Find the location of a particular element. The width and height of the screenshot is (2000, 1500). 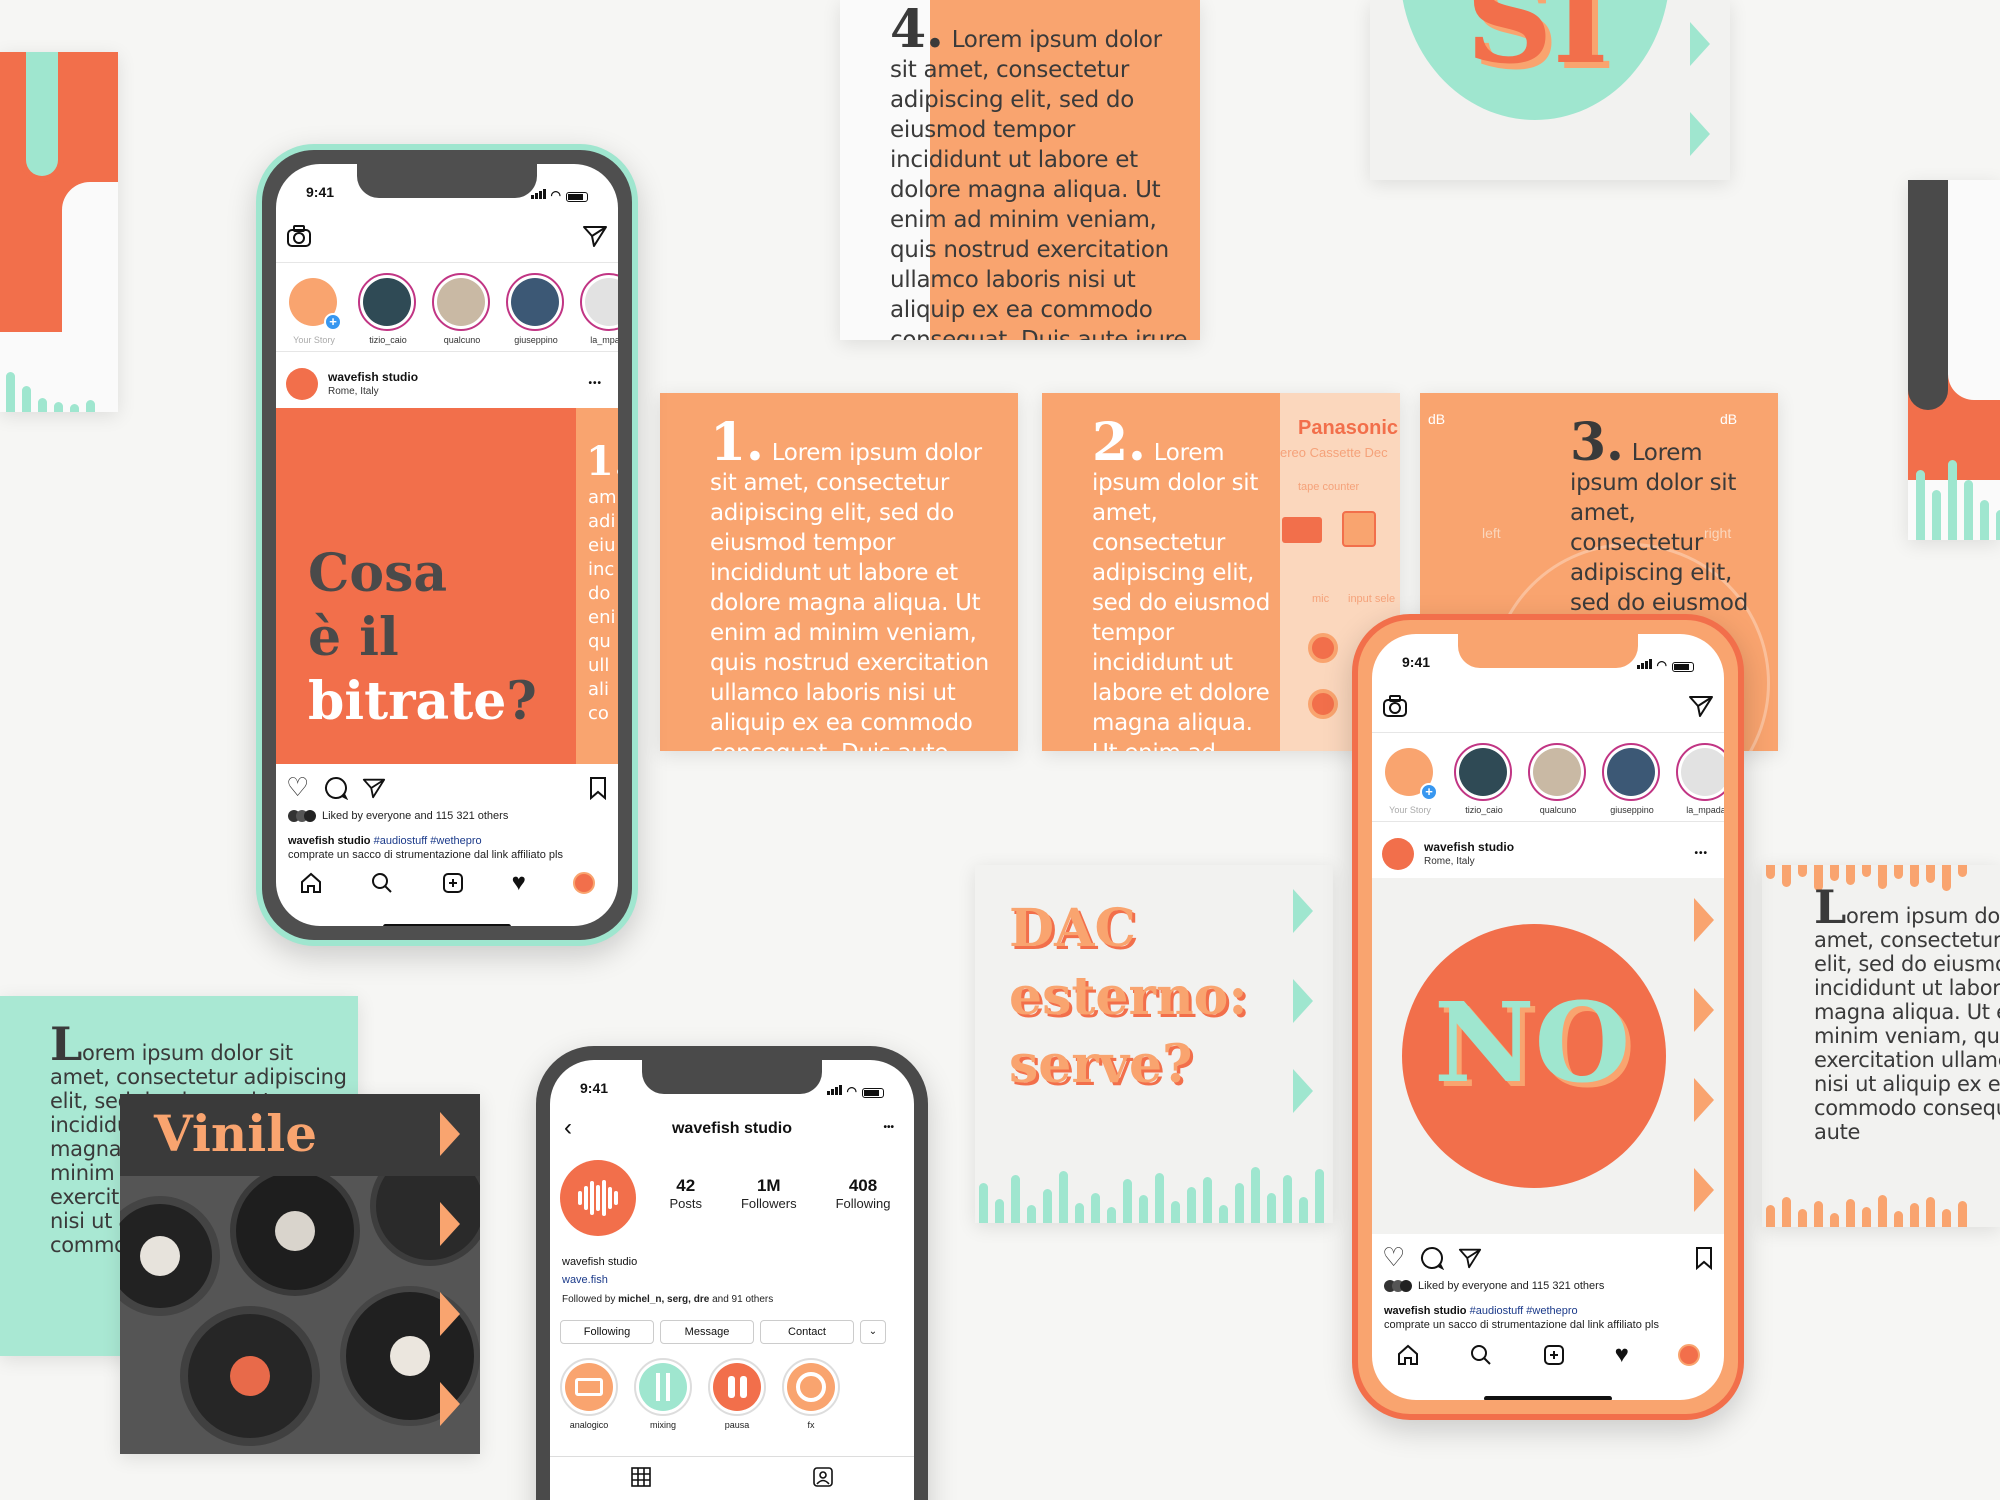

partial-tuning-fork-card-left is located at coordinates (59, 232).